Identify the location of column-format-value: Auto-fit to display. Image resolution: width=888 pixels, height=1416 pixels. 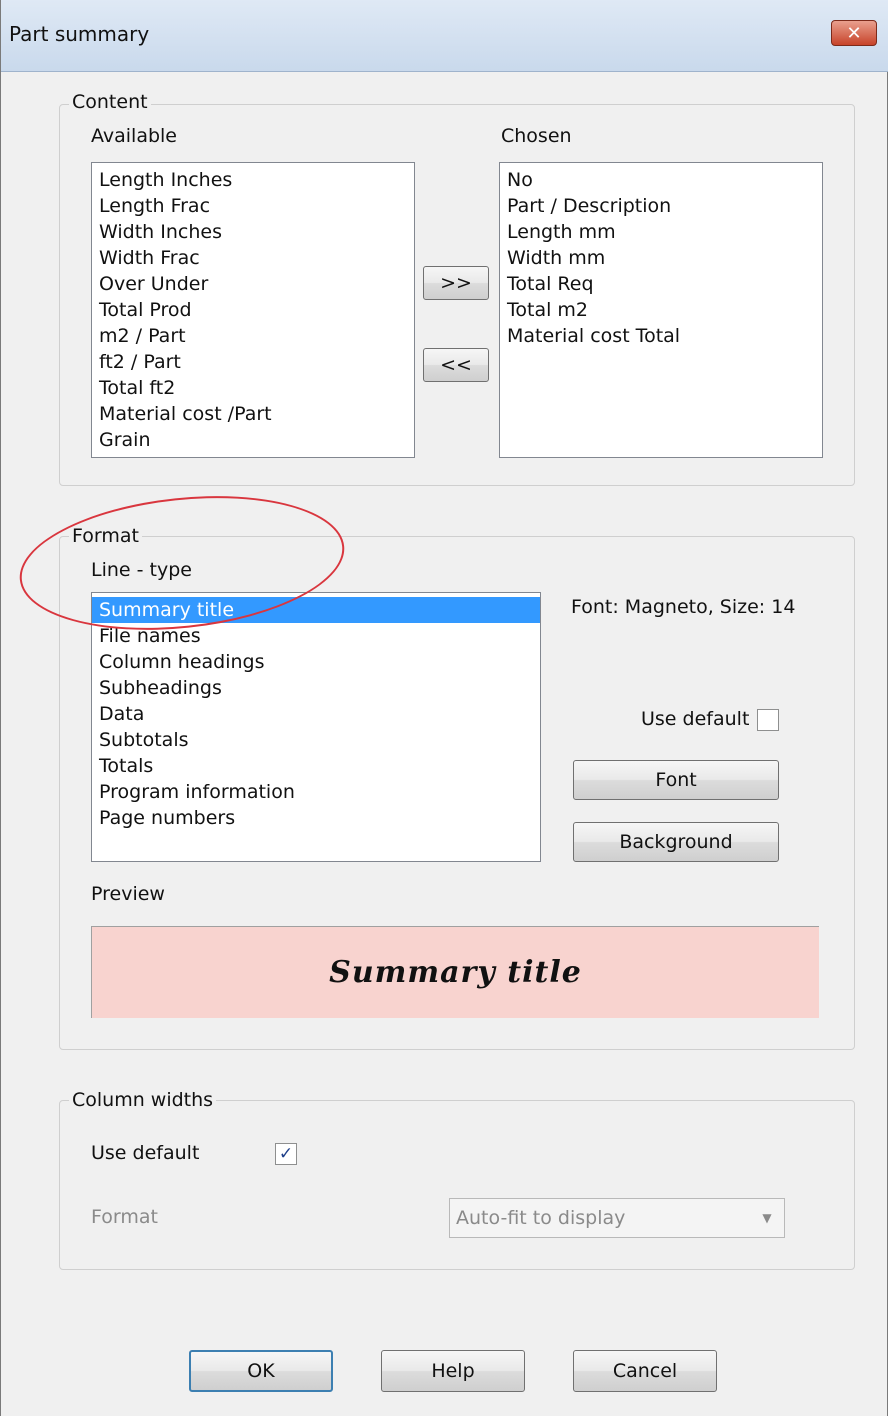
(541, 1218).